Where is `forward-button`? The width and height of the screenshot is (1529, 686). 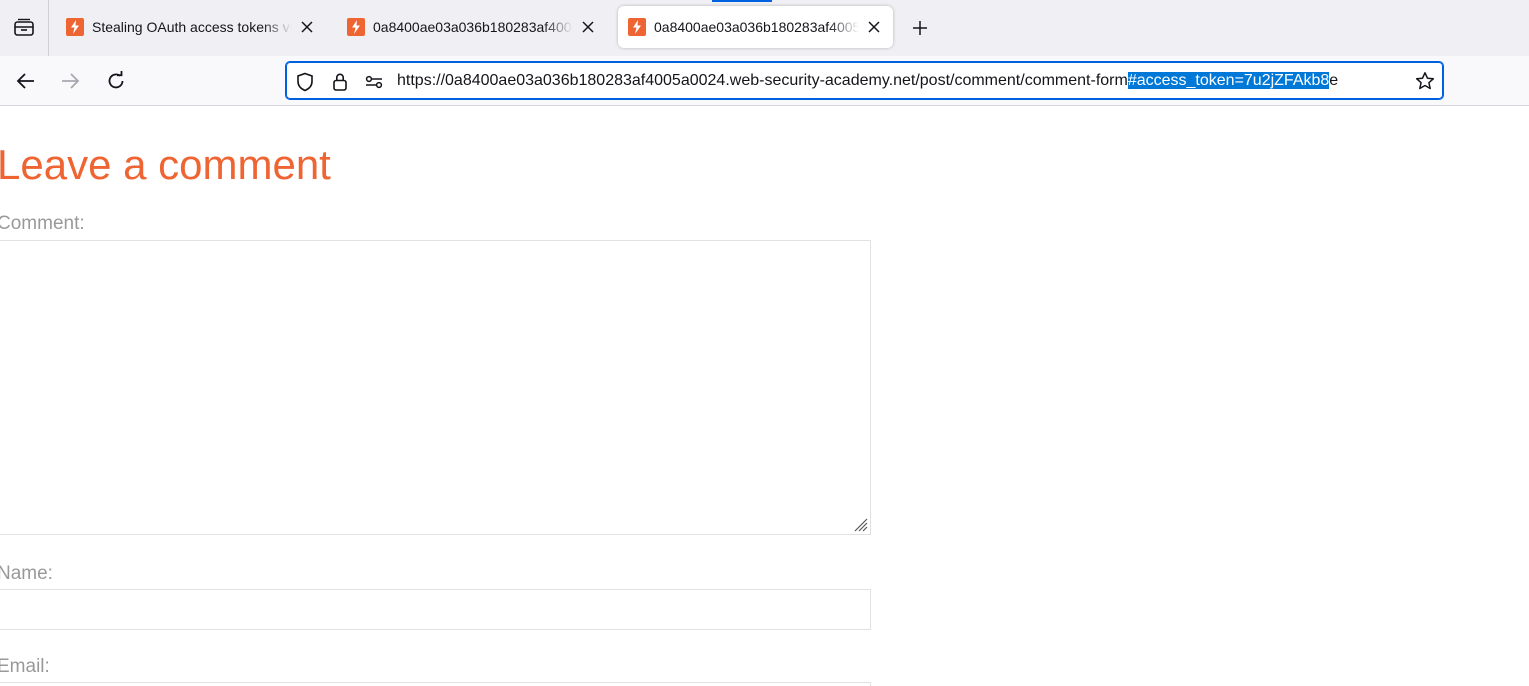
forward-button is located at coordinates (70, 81).